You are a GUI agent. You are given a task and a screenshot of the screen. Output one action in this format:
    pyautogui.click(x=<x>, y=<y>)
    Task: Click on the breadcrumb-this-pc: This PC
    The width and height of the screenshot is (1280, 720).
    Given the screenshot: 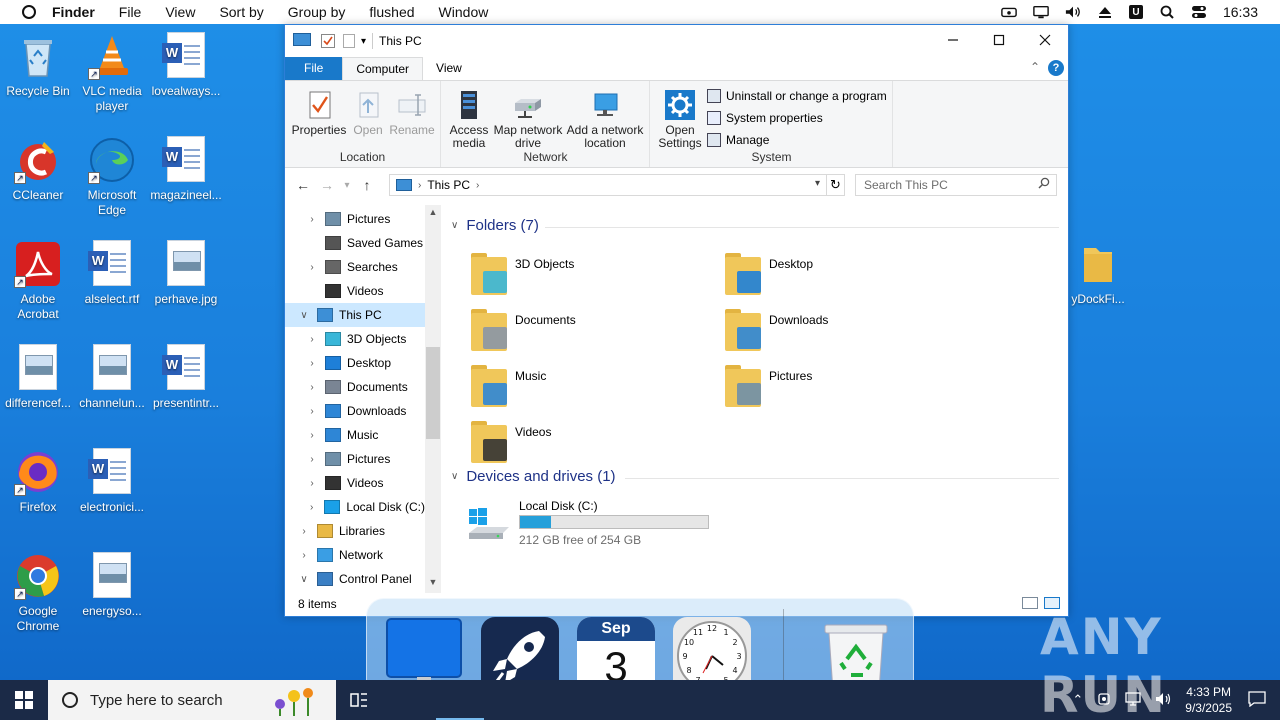 What is the action you would take?
    pyautogui.click(x=448, y=185)
    